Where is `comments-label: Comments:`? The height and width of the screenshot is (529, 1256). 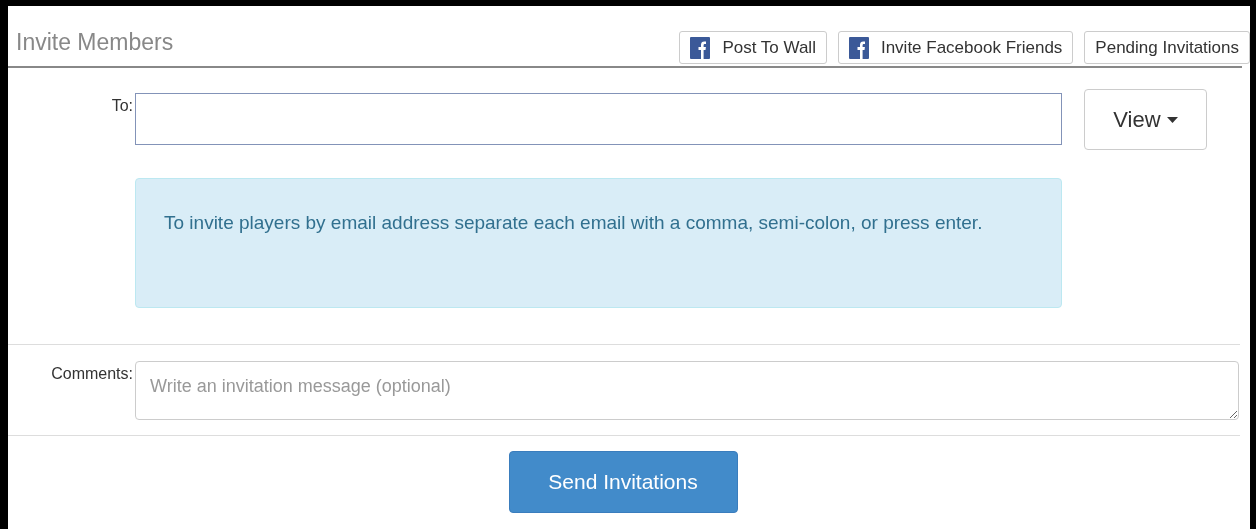 comments-label: Comments: is located at coordinates (92, 374).